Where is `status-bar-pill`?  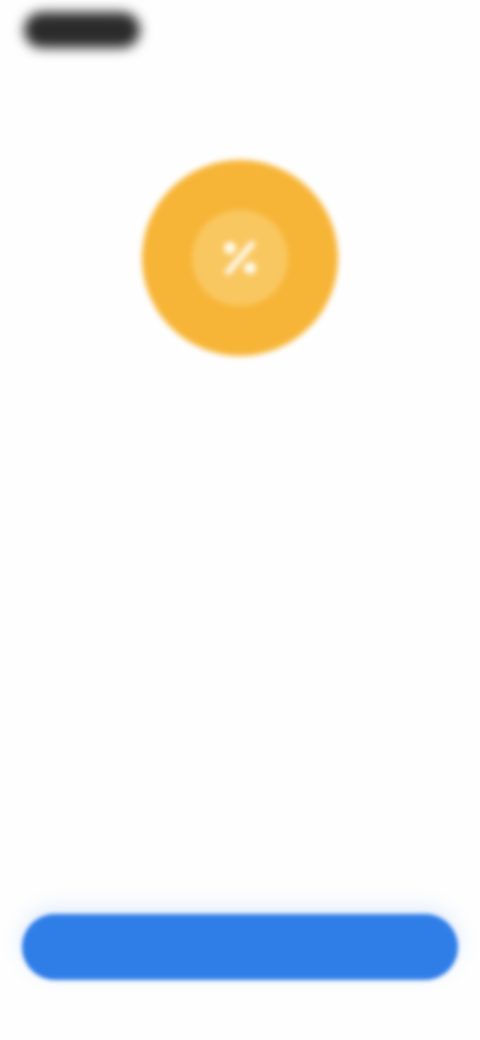 status-bar-pill is located at coordinates (82, 30).